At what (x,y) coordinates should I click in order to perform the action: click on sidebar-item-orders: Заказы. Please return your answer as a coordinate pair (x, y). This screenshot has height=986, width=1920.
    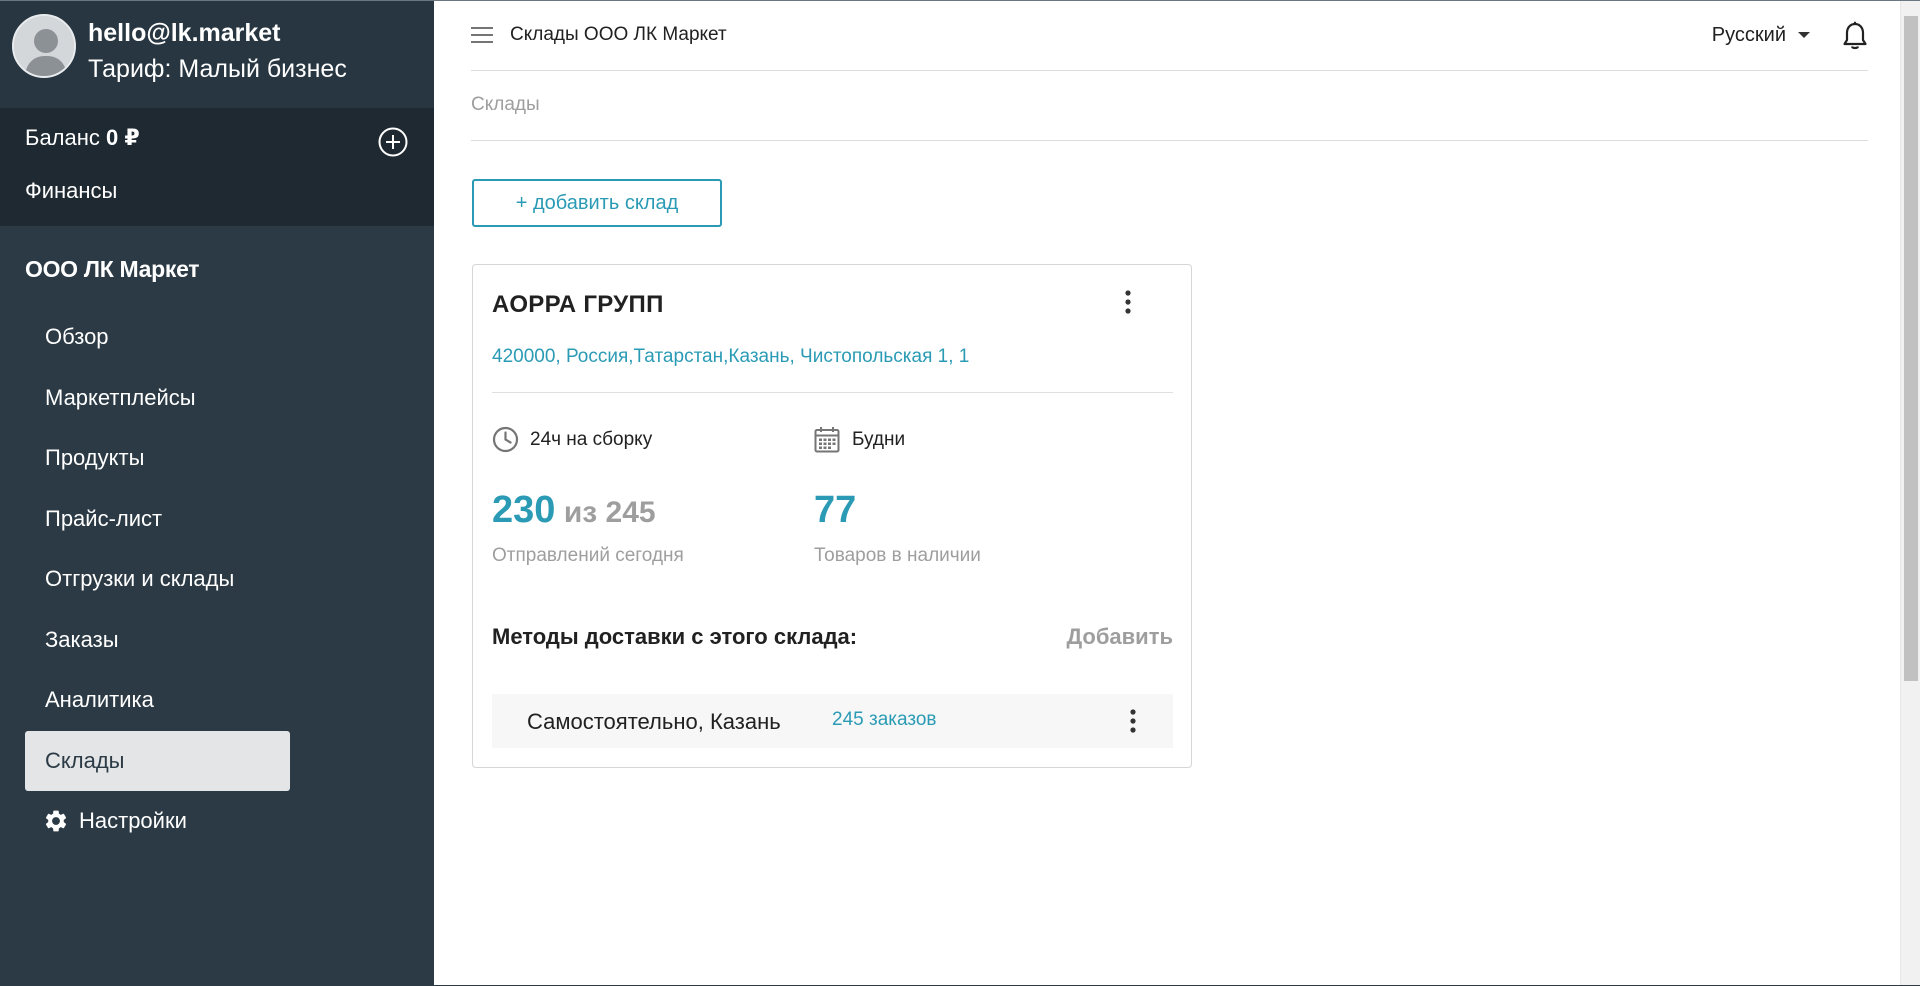
    Looking at the image, I should click on (157, 640).